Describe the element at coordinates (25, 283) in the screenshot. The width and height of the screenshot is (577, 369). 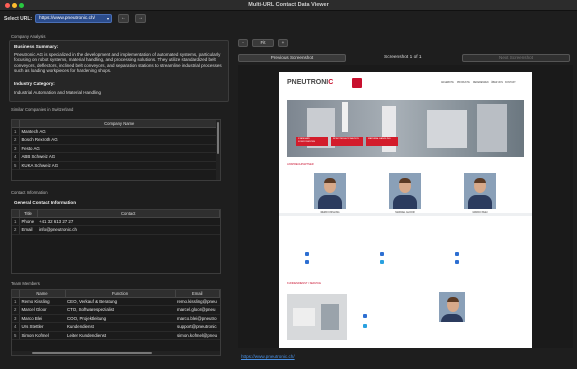
I see `team-members-title: Team Members` at that location.